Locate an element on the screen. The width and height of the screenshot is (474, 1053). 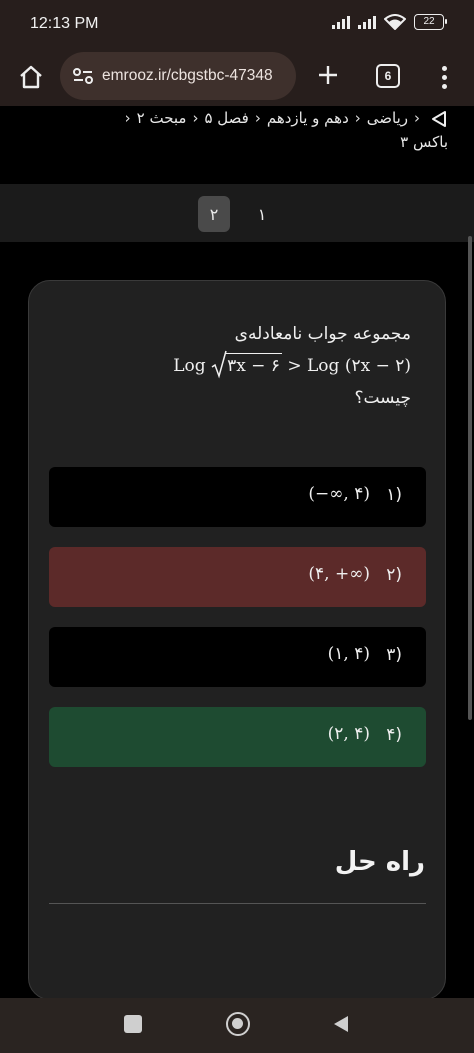
status-icons: 22 is located at coordinates (389, 22).